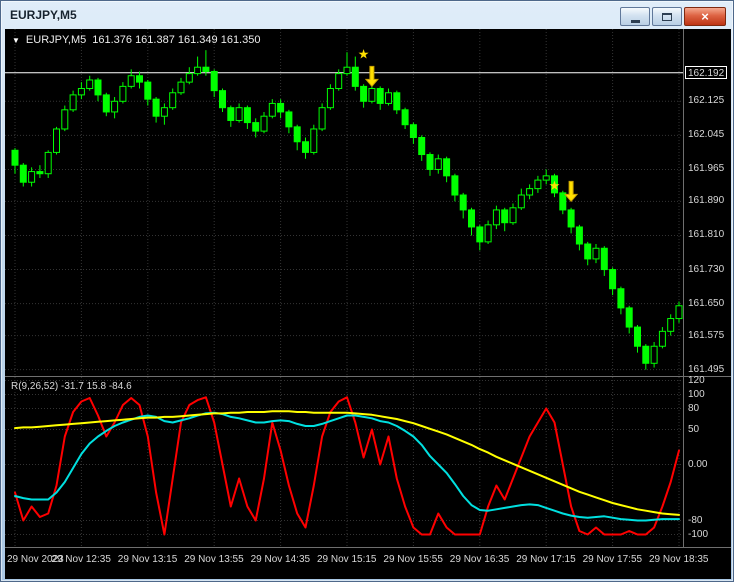 The width and height of the screenshot is (734, 582). I want to click on indicator-scale-label: 100, so click(696, 394).